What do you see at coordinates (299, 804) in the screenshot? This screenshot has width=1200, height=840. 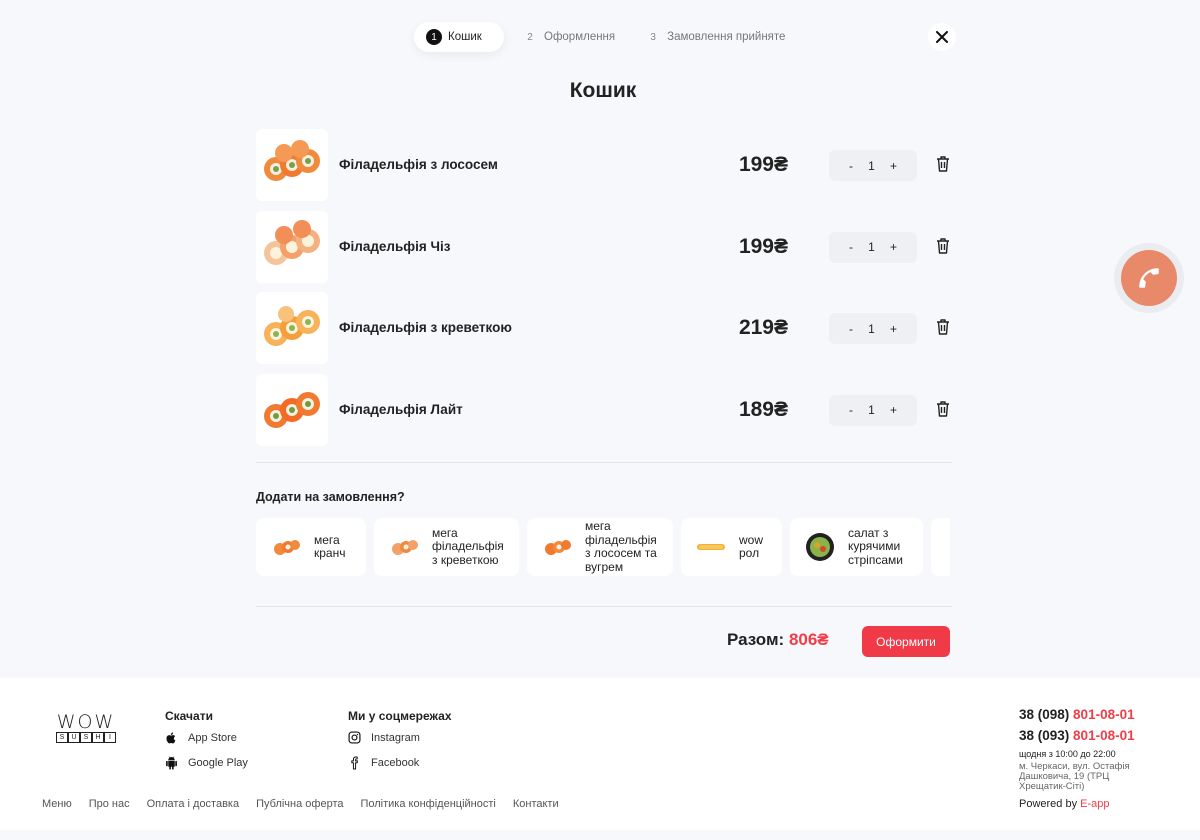 I see `footer-link-public-offer: Публічна оферта` at bounding box center [299, 804].